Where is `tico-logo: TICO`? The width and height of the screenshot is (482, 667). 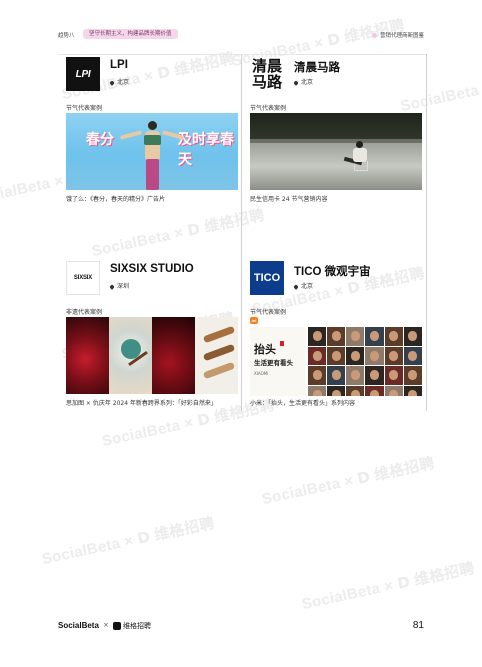 tico-logo: TICO is located at coordinates (267, 278).